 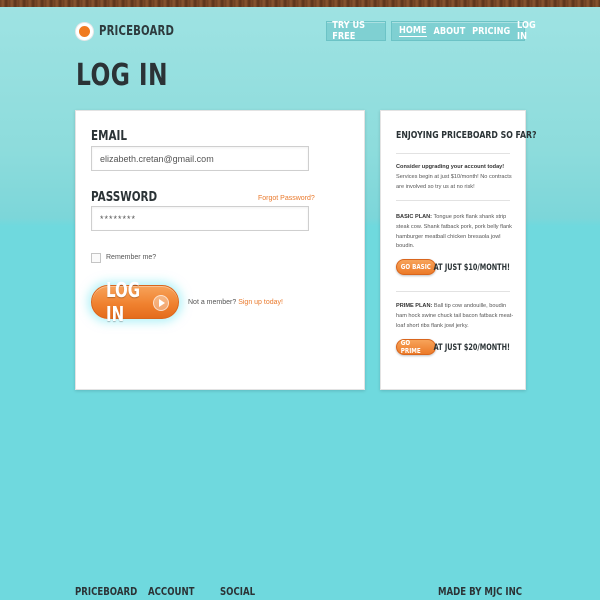 What do you see at coordinates (171, 591) in the screenshot?
I see `footer-account-heading: ACCOUNT` at bounding box center [171, 591].